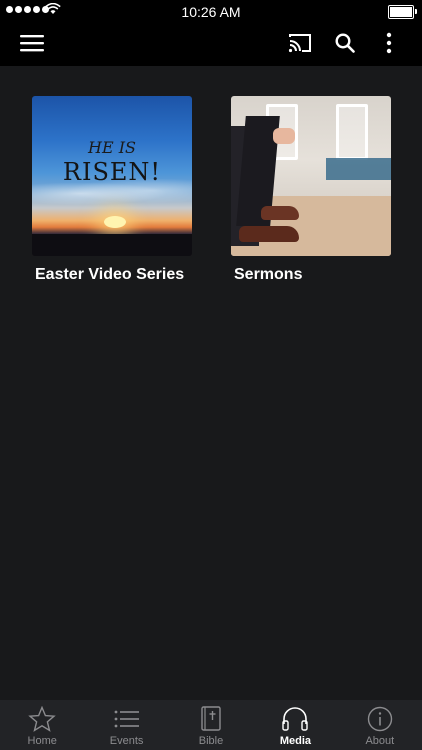 Image resolution: width=422 pixels, height=750 pixels. I want to click on search-icon, so click(345, 43).